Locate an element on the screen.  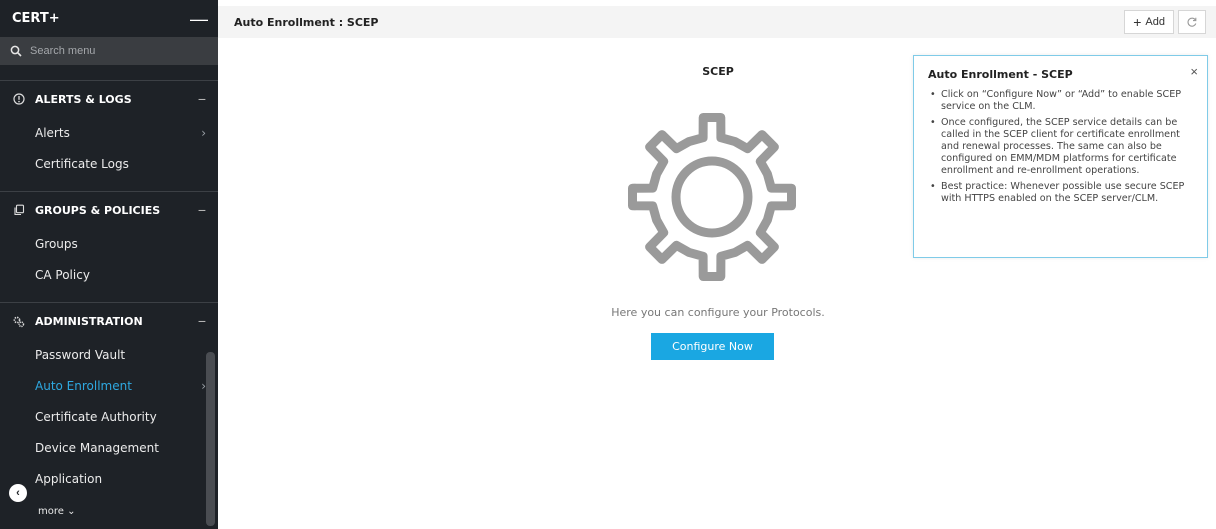
help-title: Auto Enrollment - SCEP is located at coordinates (1000, 74).